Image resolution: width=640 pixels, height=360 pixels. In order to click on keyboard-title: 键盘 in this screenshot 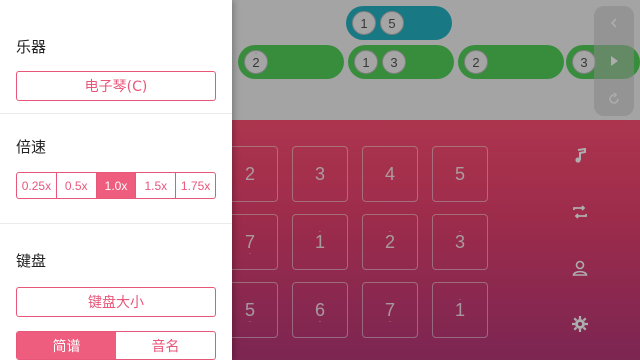, I will do `click(31, 261)`.